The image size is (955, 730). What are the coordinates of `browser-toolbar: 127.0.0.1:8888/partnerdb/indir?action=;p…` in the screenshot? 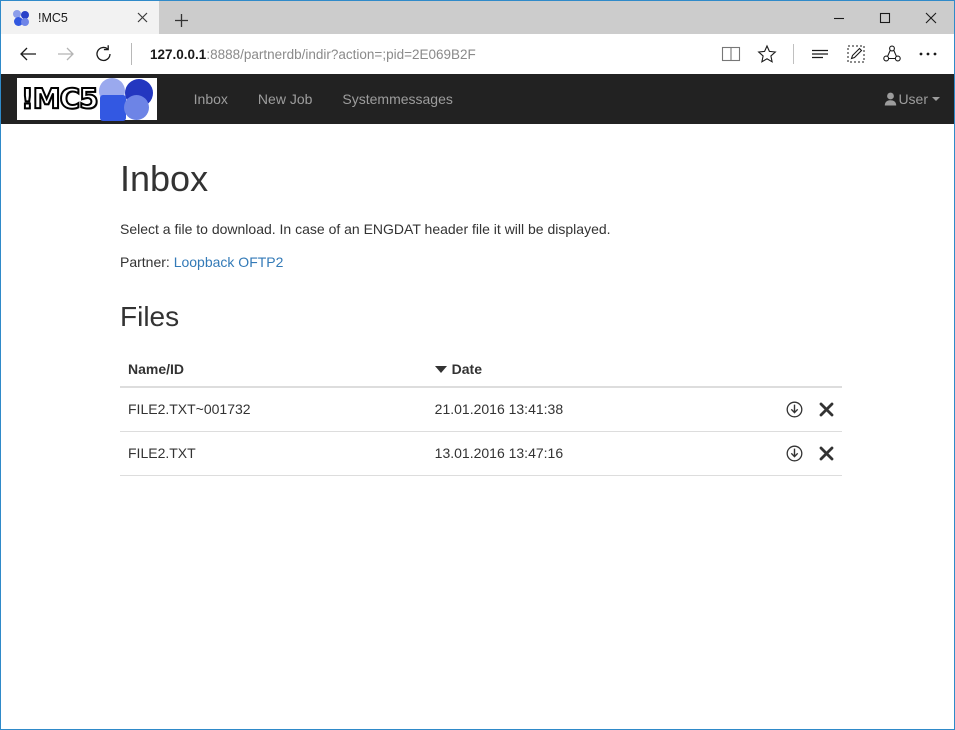 It's located at (477, 54).